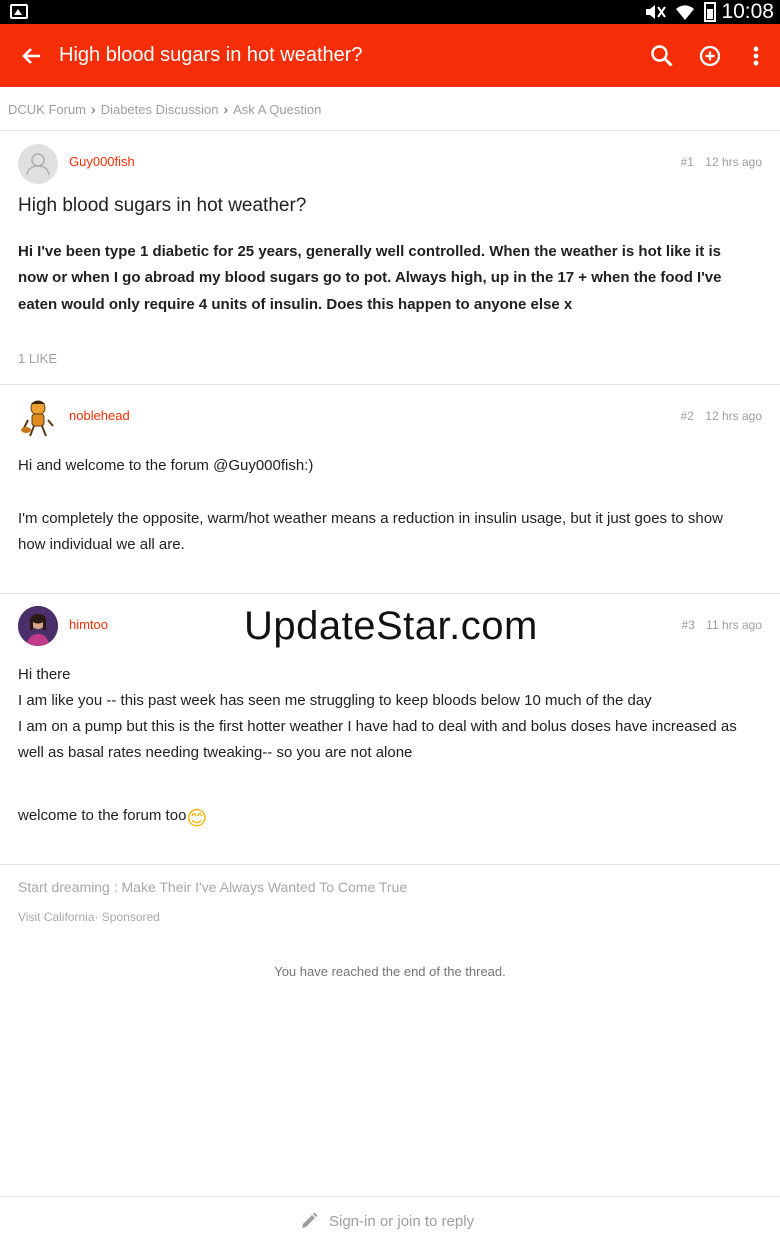 This screenshot has width=780, height=1248. What do you see at coordinates (662, 56) in the screenshot?
I see `search-icon` at bounding box center [662, 56].